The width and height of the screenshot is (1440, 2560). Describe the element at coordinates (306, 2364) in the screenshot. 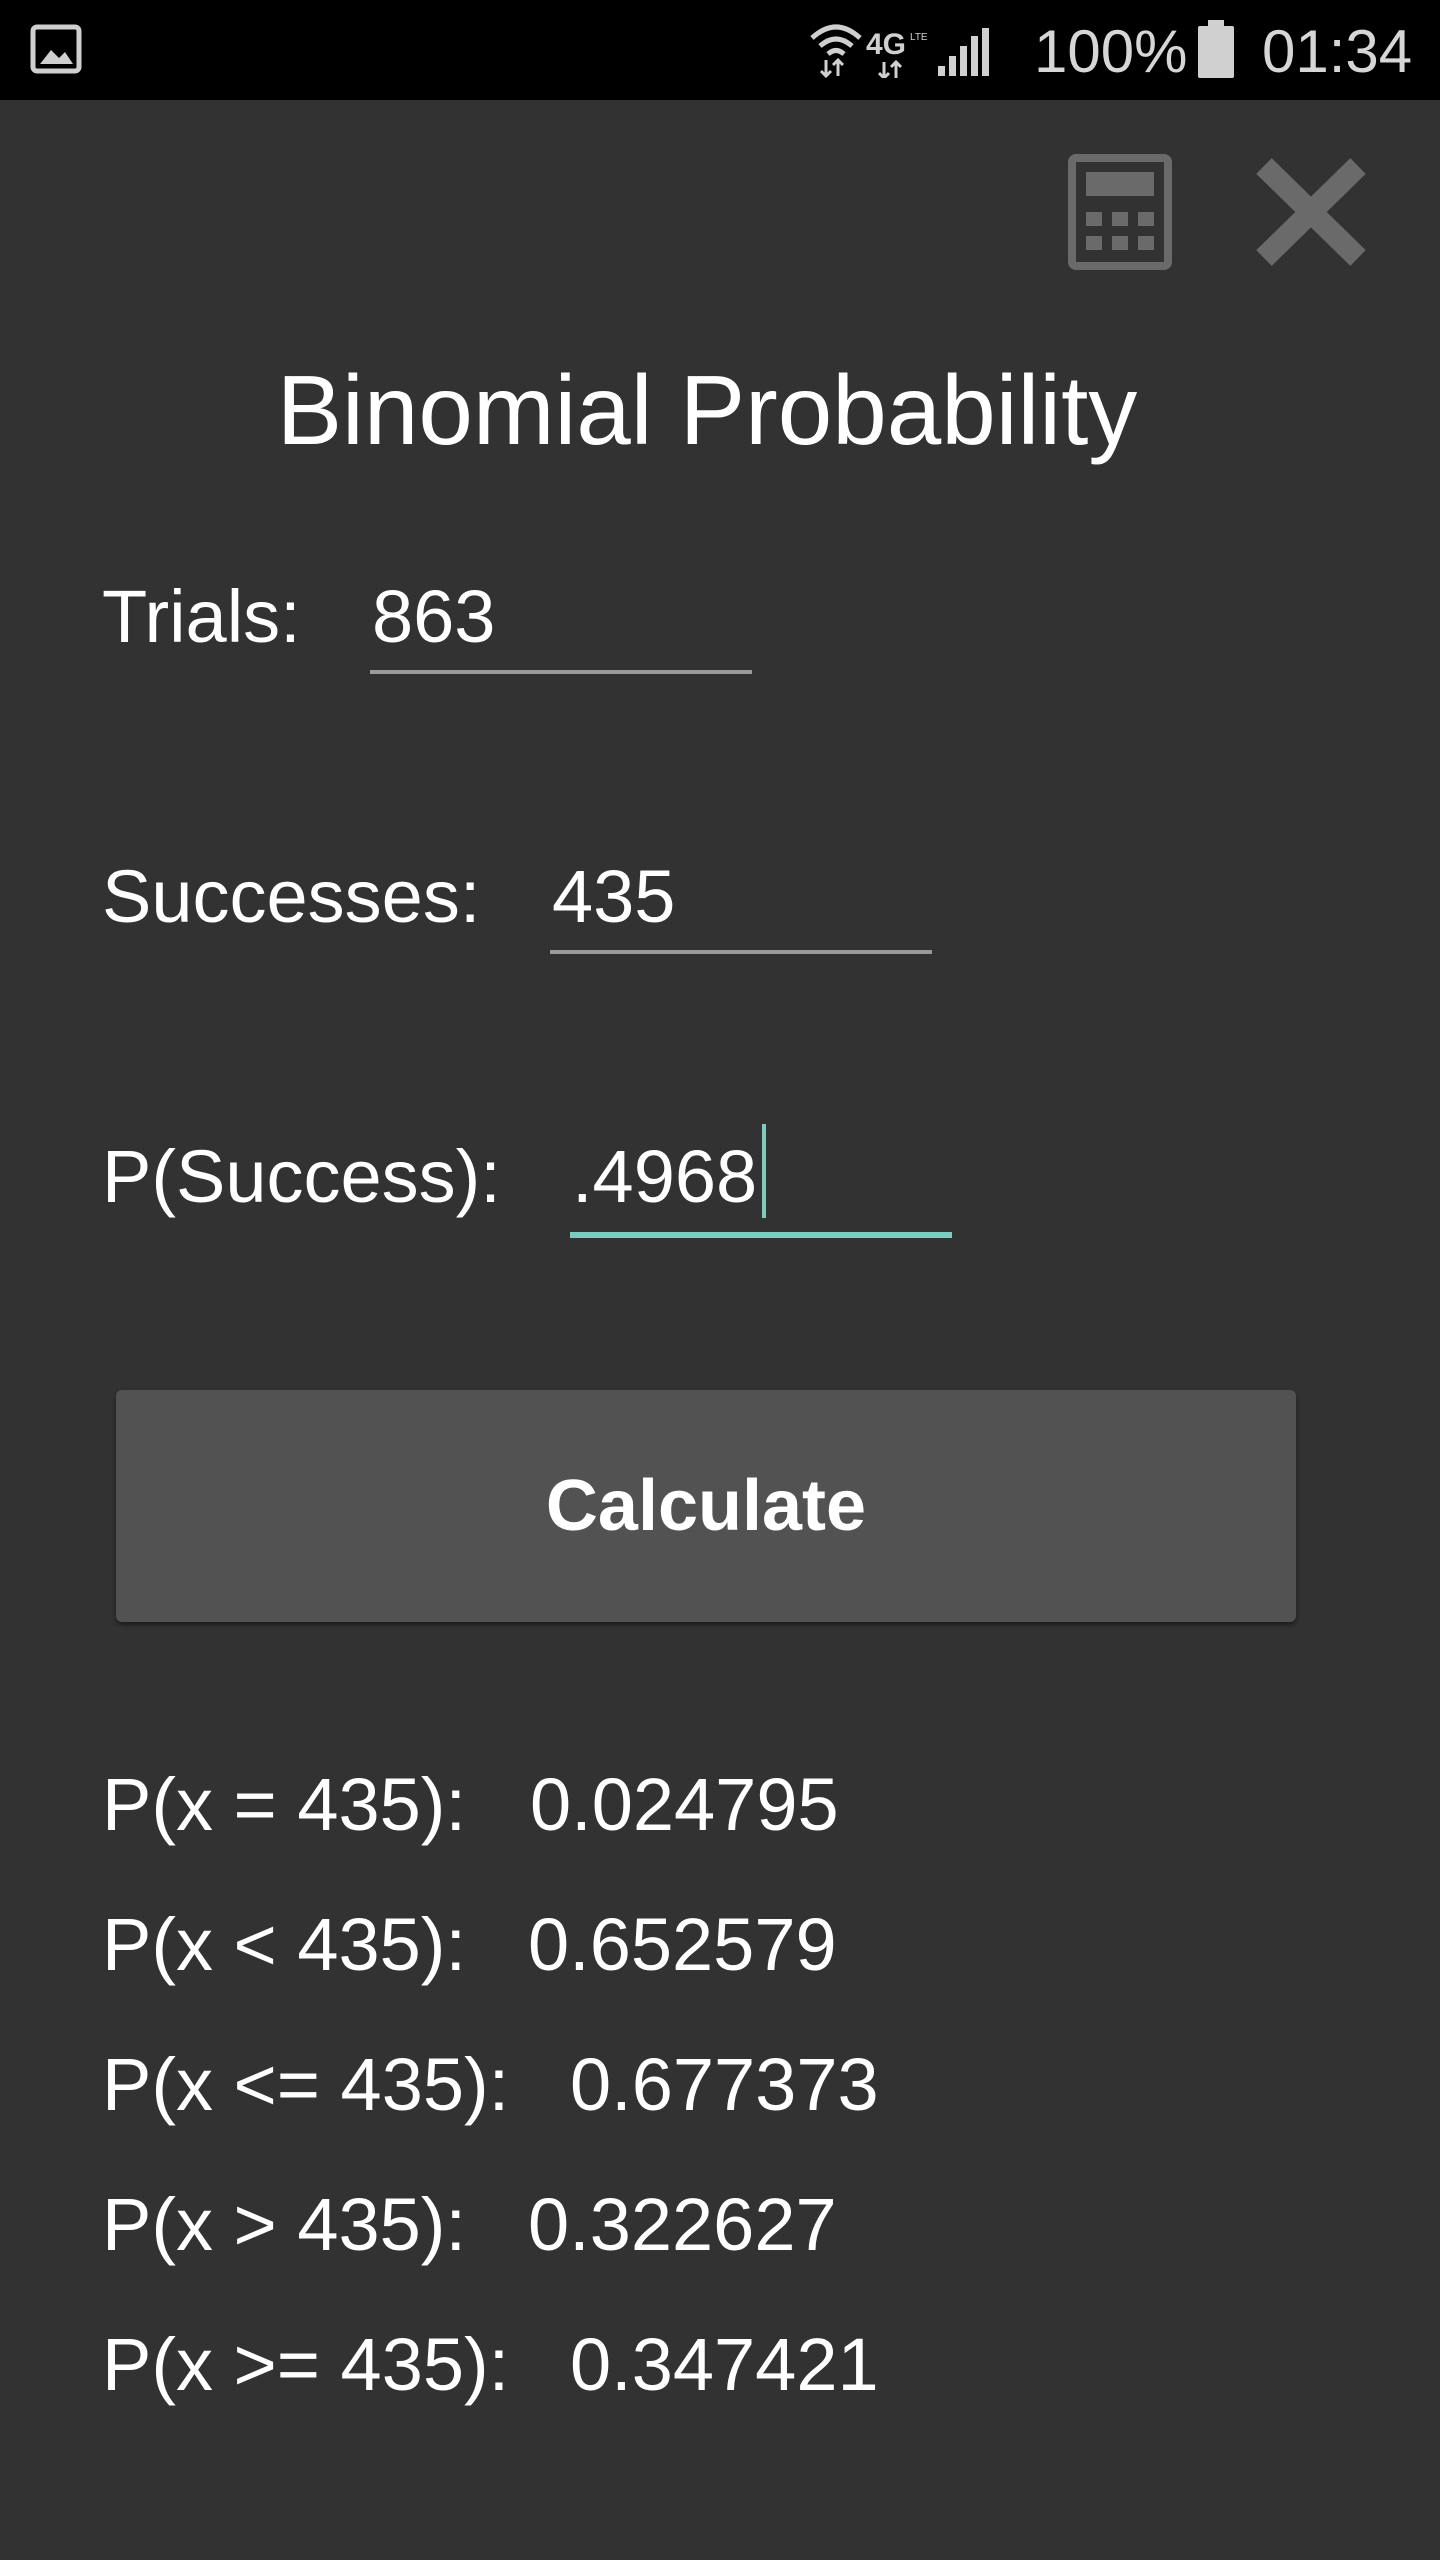

I see `result-label-ge: P(x >= 435):` at that location.